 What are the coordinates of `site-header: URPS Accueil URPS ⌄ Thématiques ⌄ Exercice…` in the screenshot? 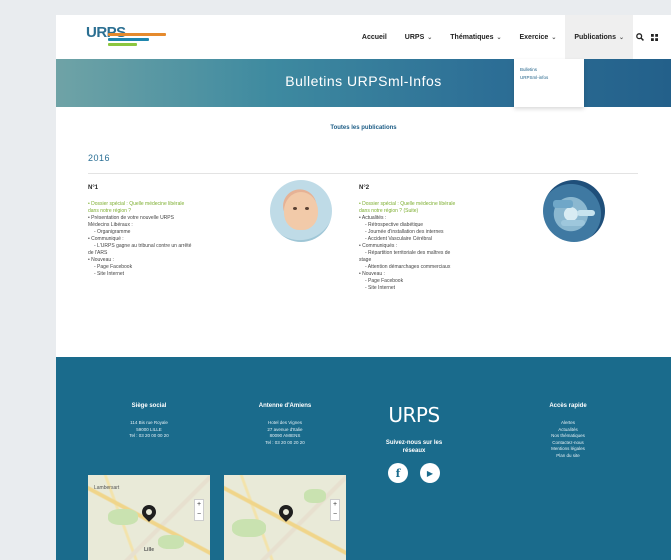 It's located at (363, 37).